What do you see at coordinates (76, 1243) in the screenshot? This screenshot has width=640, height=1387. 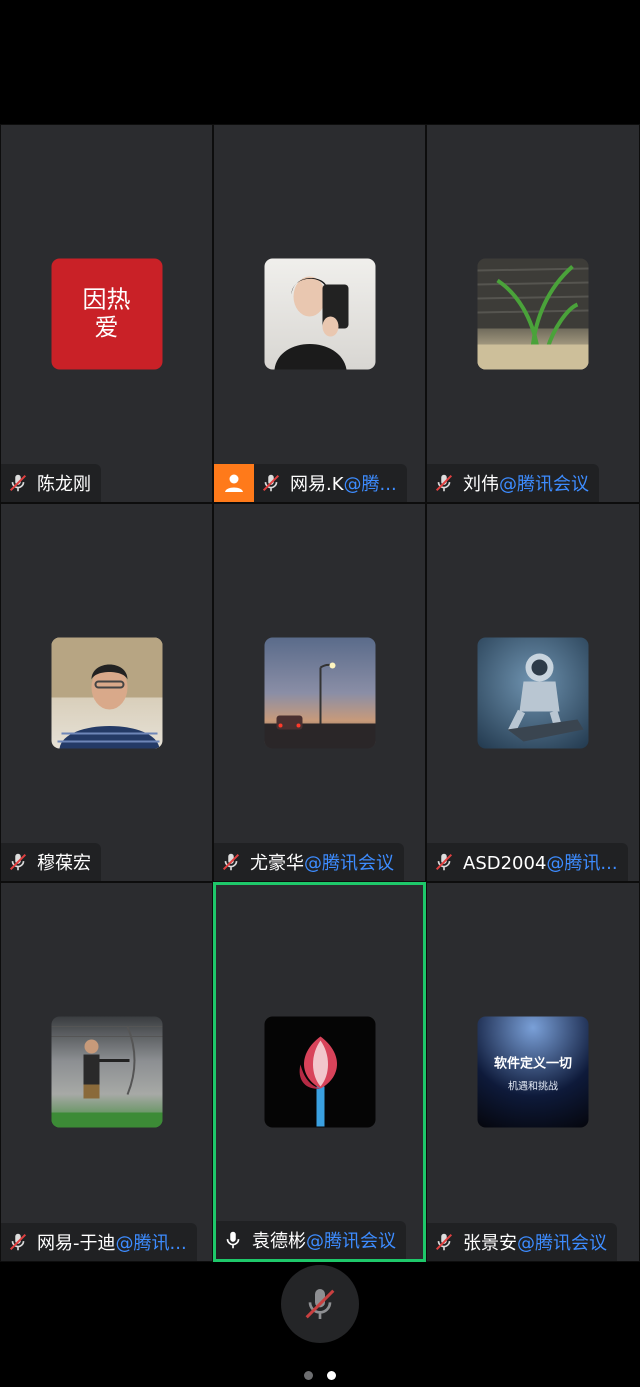 I see `participant-name: 网易-于迪` at bounding box center [76, 1243].